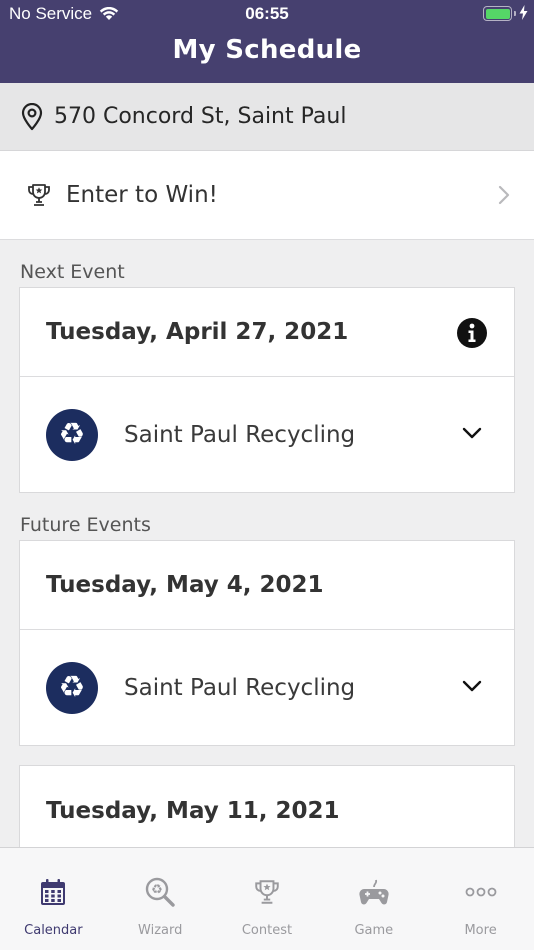  I want to click on event-date-row: Tuesday, April 27, 2021, so click(267, 332).